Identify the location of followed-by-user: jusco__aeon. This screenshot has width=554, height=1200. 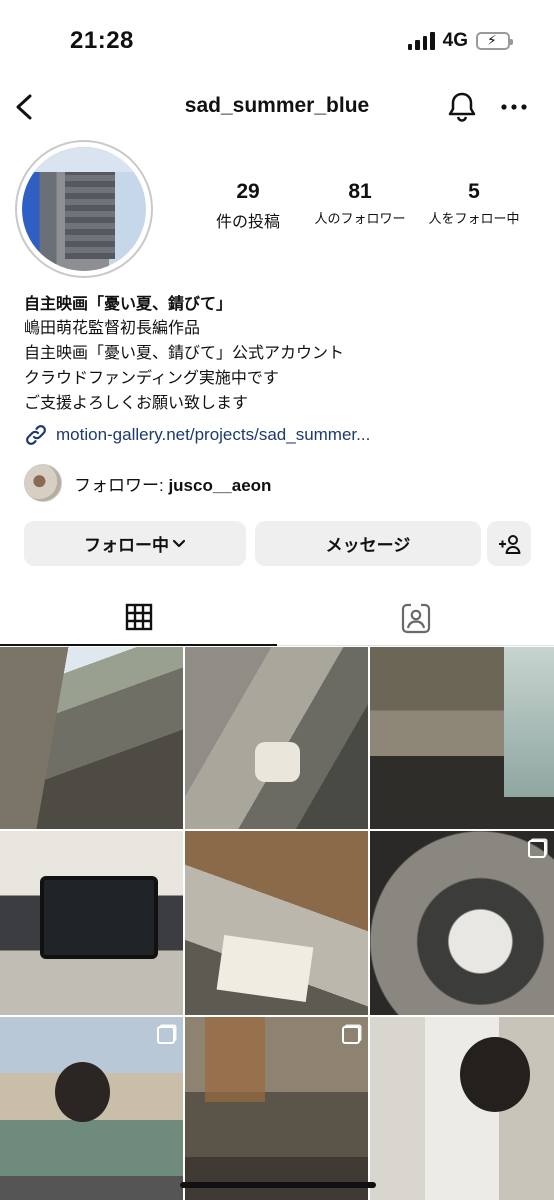
(220, 485).